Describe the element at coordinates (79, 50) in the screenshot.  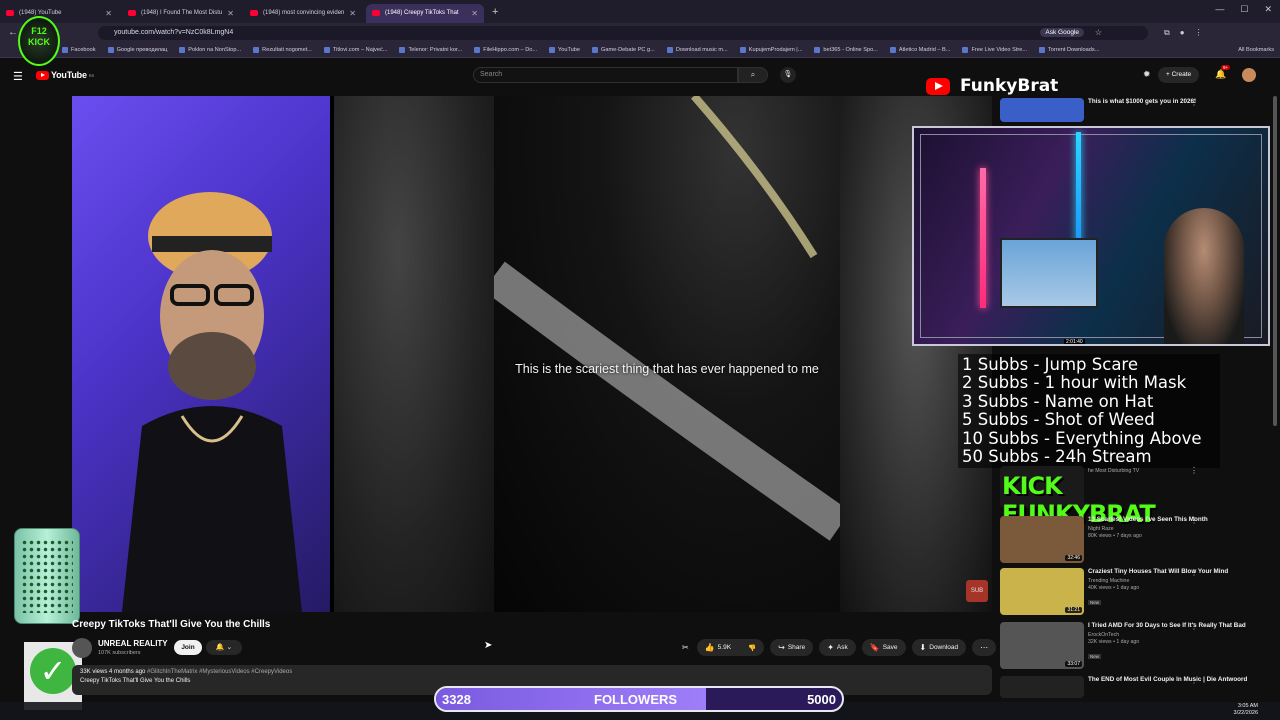
I see `bookmark-item: Facebook` at that location.